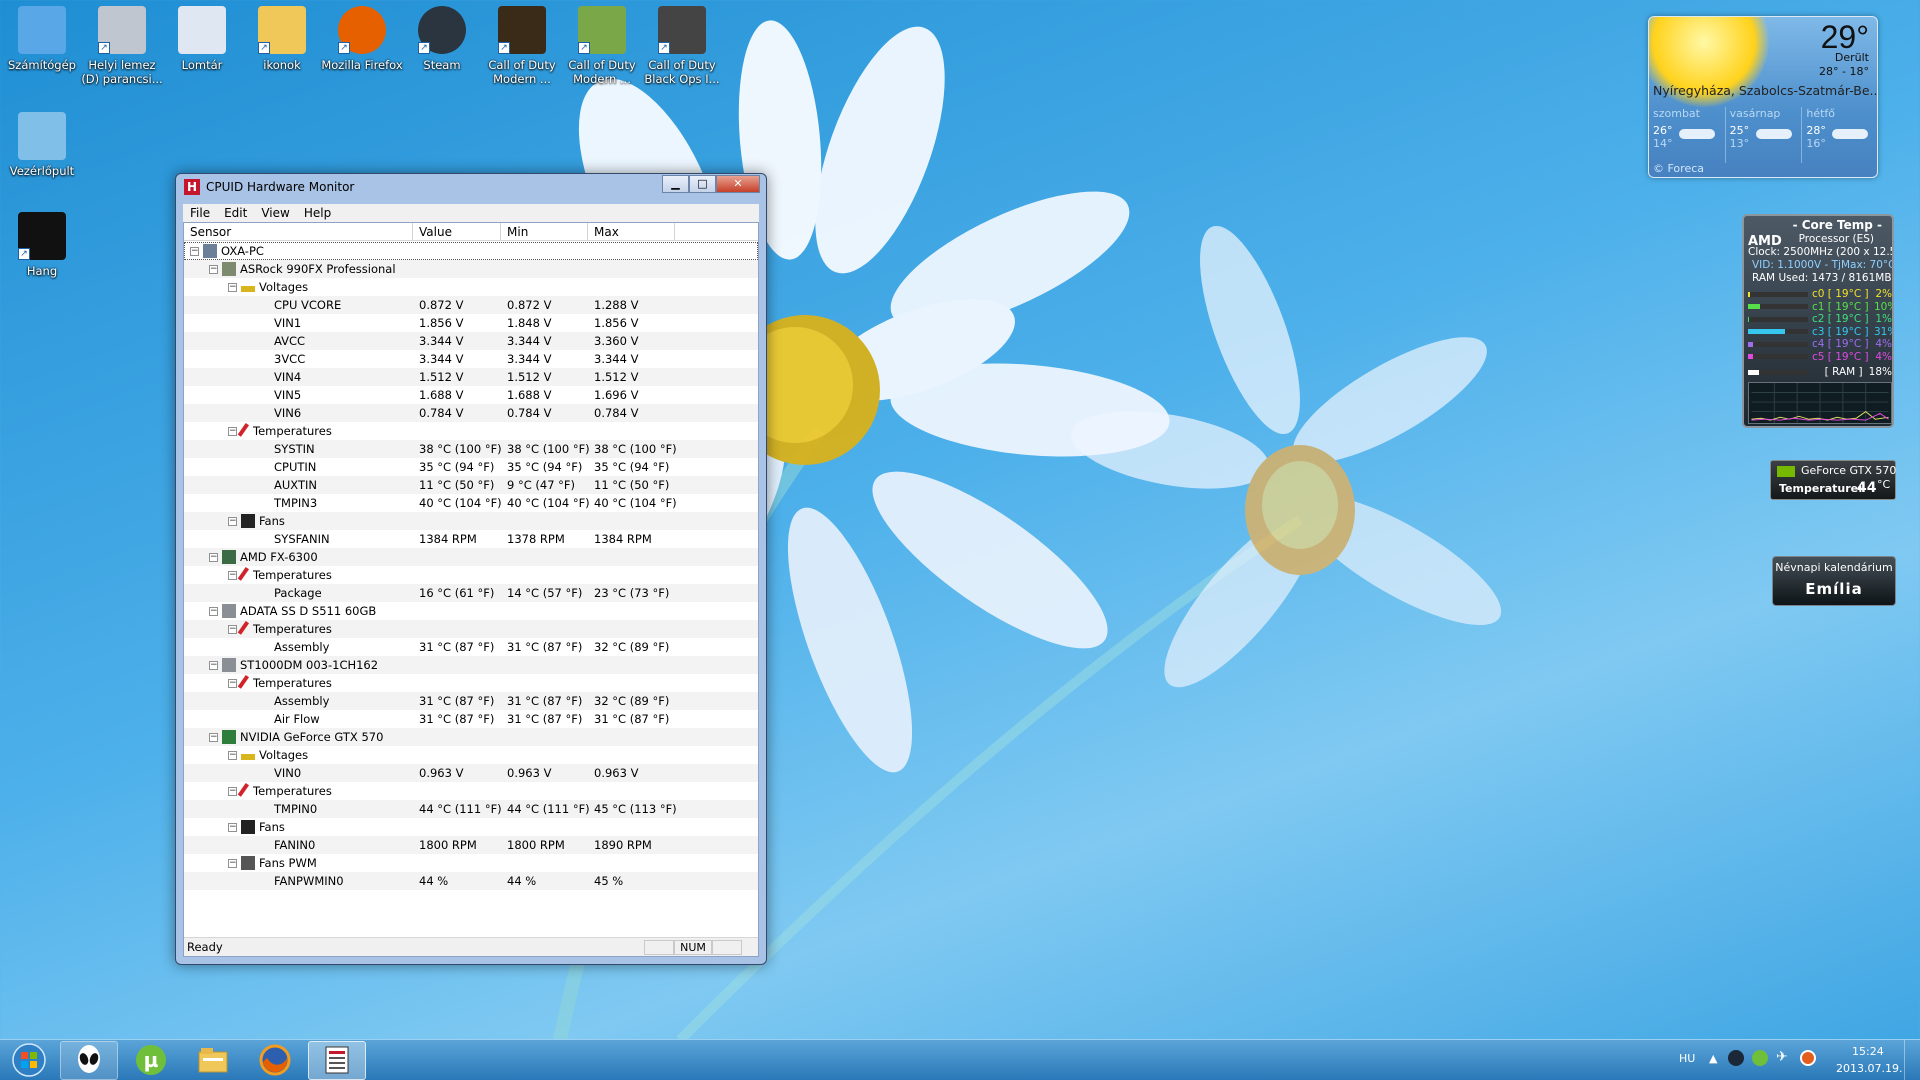 The height and width of the screenshot is (1080, 1920). Describe the element at coordinates (471, 269) in the screenshot. I see `tree-node: − ASRock 990FX Professional` at that location.